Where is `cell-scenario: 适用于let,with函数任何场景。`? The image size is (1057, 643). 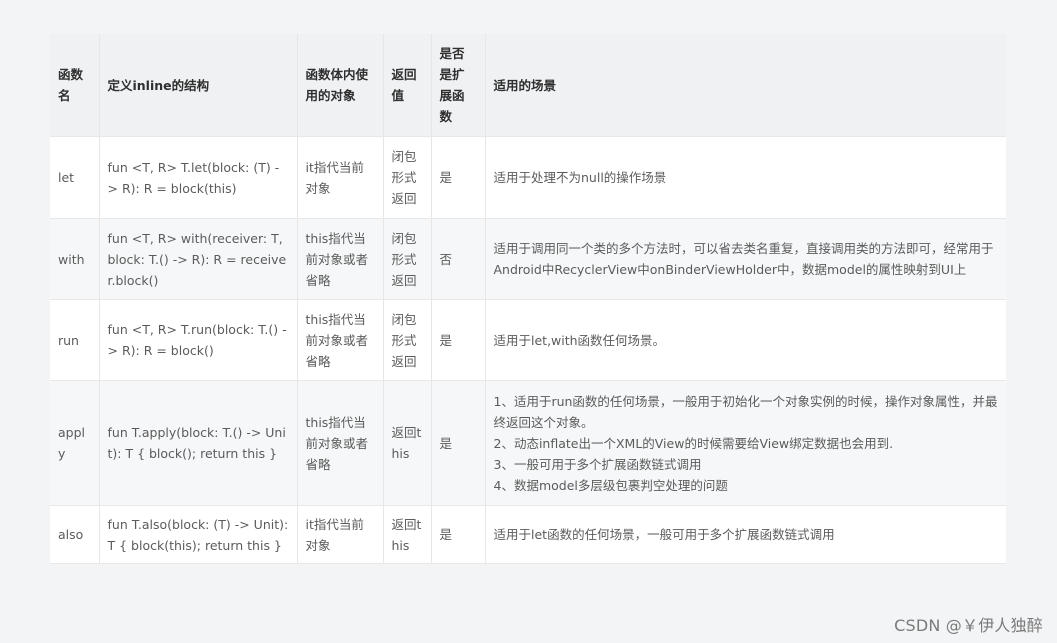 cell-scenario: 适用于let,with函数任何场景。 is located at coordinates (745, 340).